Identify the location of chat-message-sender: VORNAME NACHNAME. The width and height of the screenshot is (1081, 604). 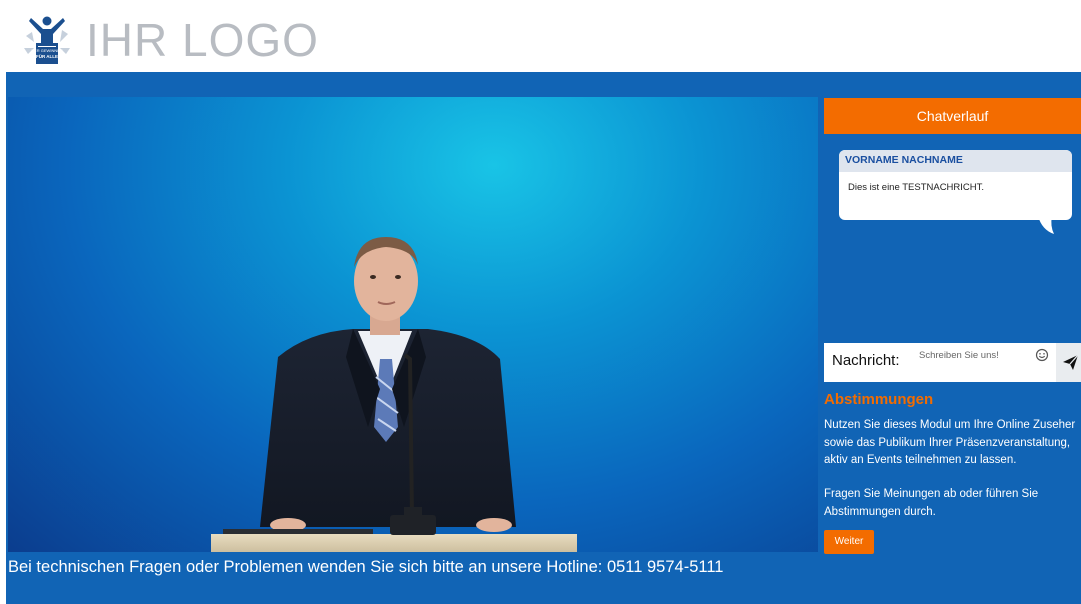
(904, 160).